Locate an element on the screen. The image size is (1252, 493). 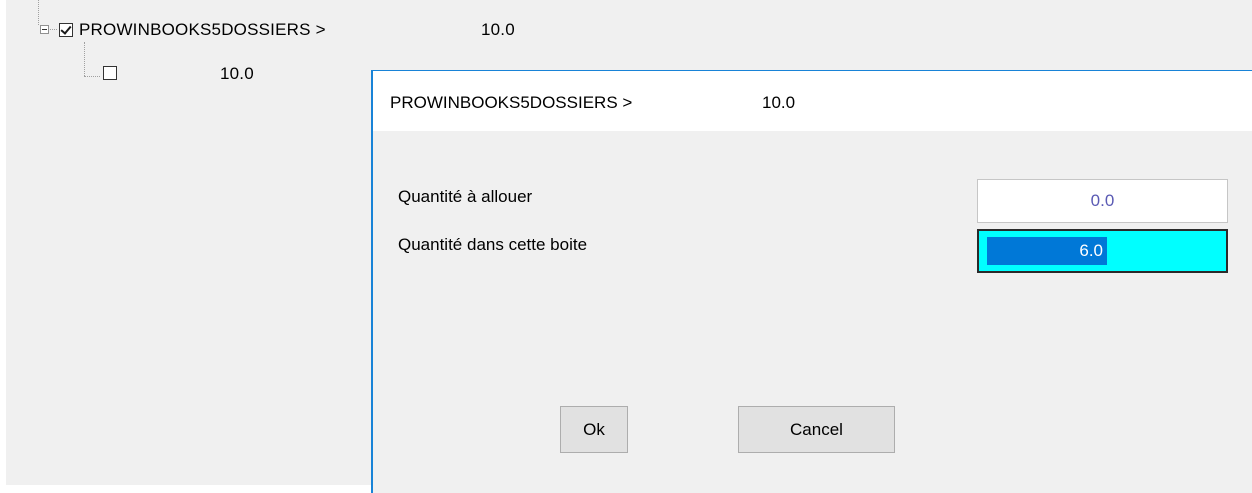
quantity-to-allocate-field: 0.0 is located at coordinates (1102, 201).